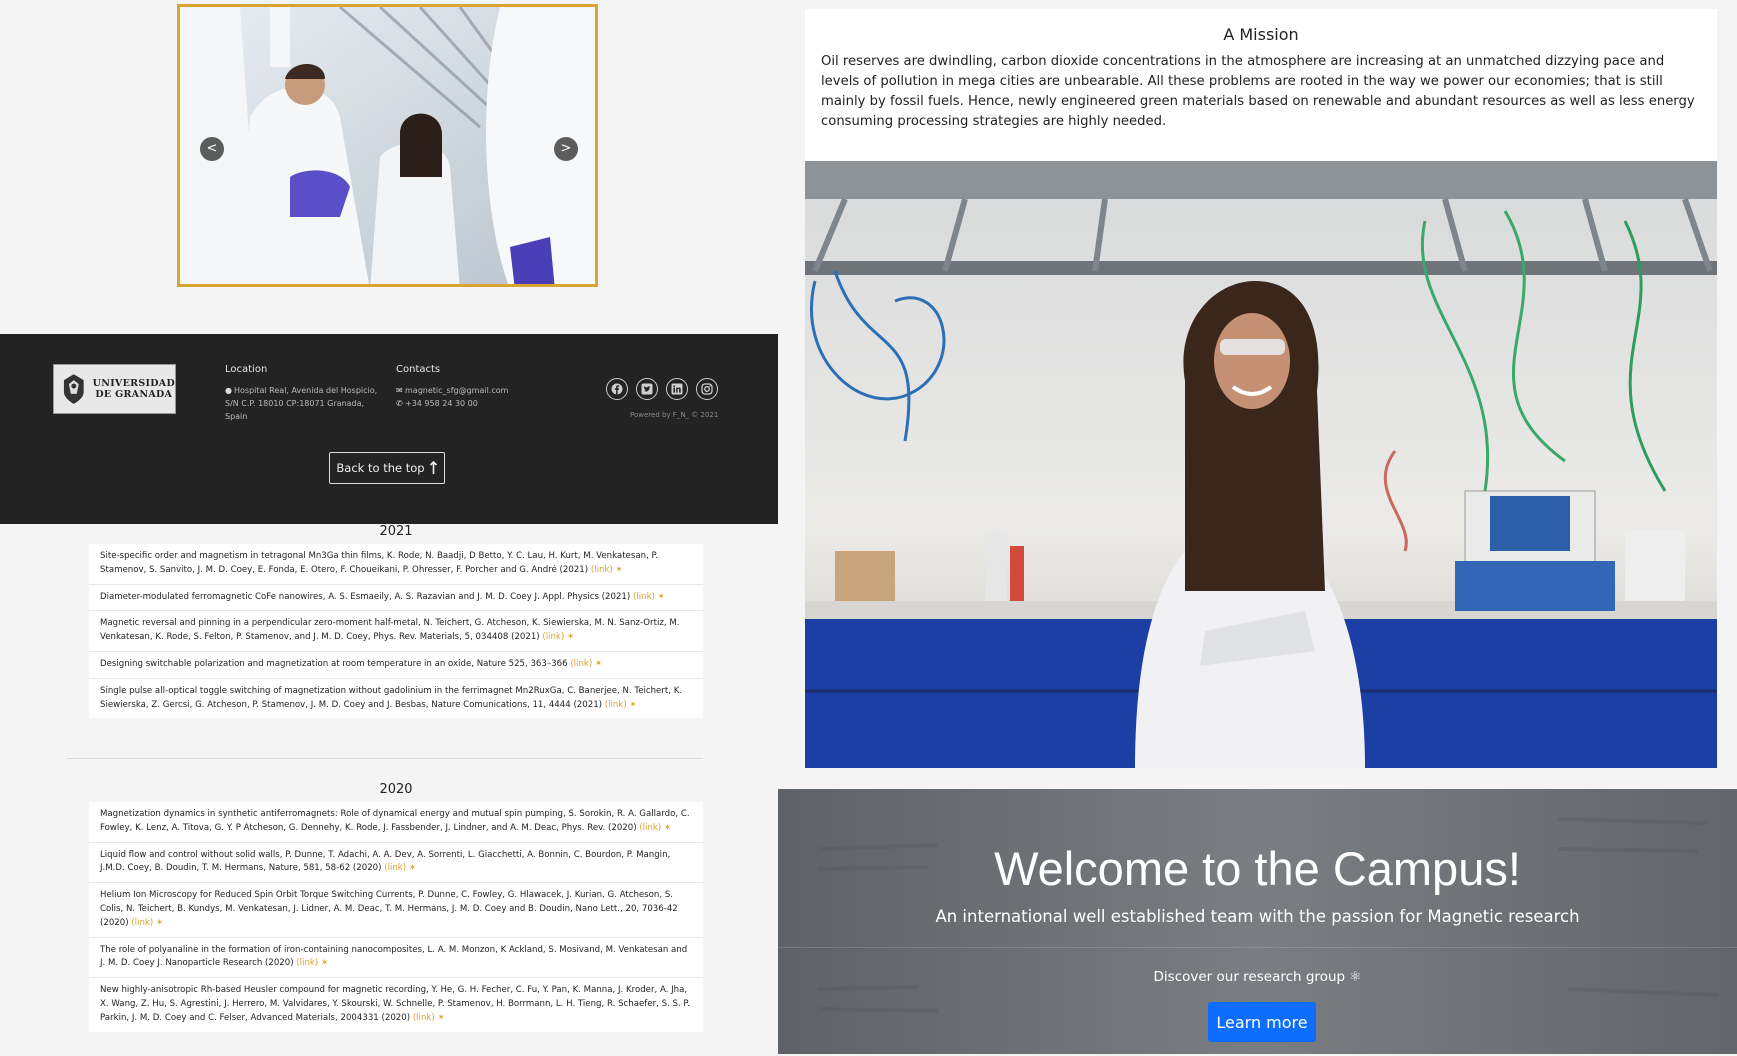  What do you see at coordinates (295, 403) in the screenshot?
I see `address-line2: S/N C.P. 18010 CP:18071 Granada,` at bounding box center [295, 403].